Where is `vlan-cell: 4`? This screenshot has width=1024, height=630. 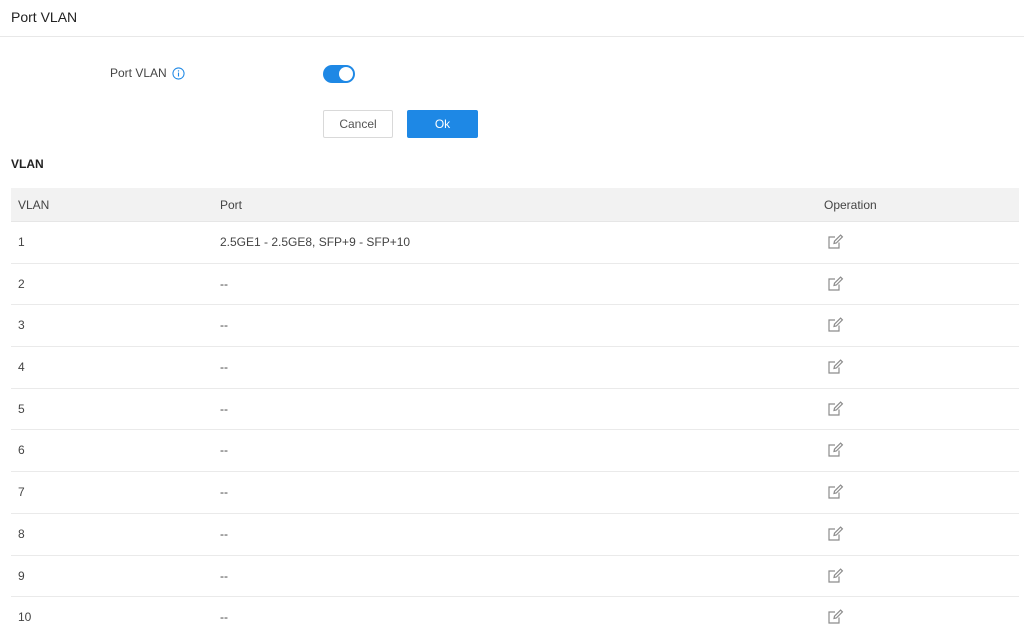
vlan-cell: 4 is located at coordinates (21, 367).